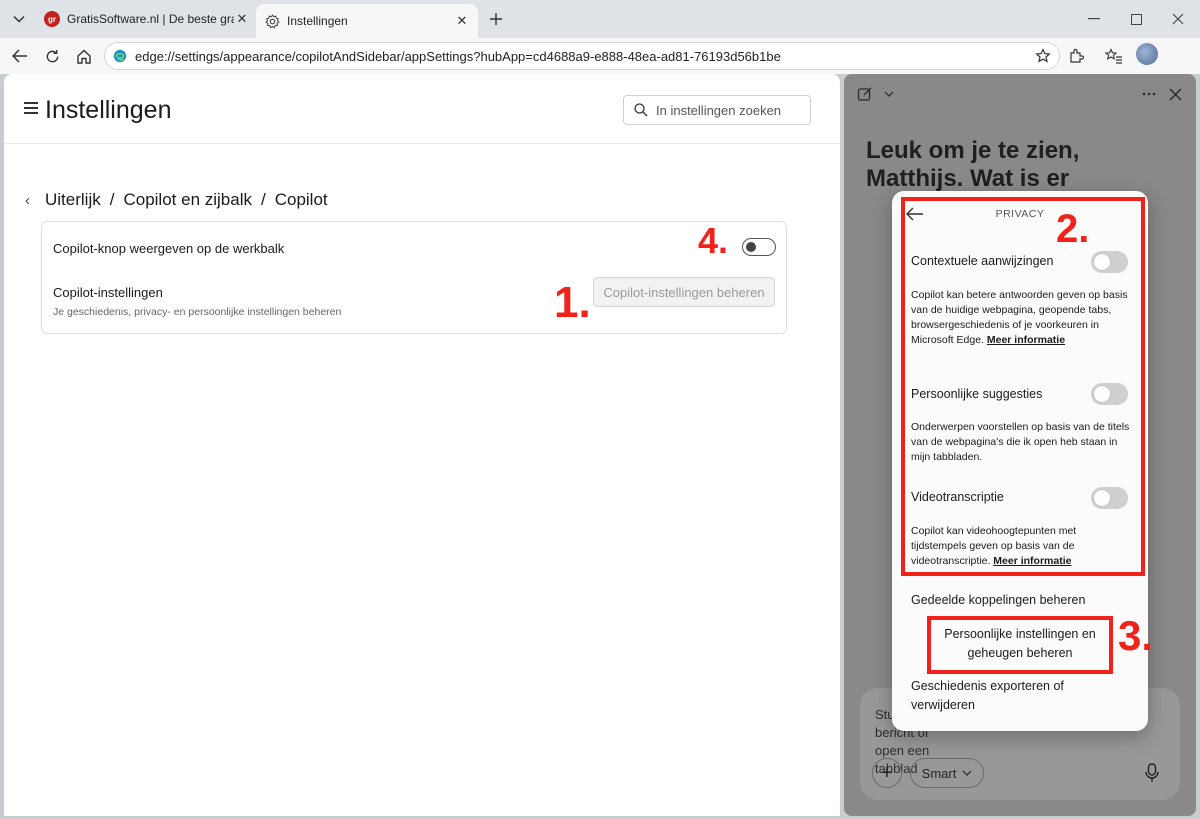  I want to click on export-delete-history-link: Geschiedenis exporteren of verwijderen, so click(1006, 696).